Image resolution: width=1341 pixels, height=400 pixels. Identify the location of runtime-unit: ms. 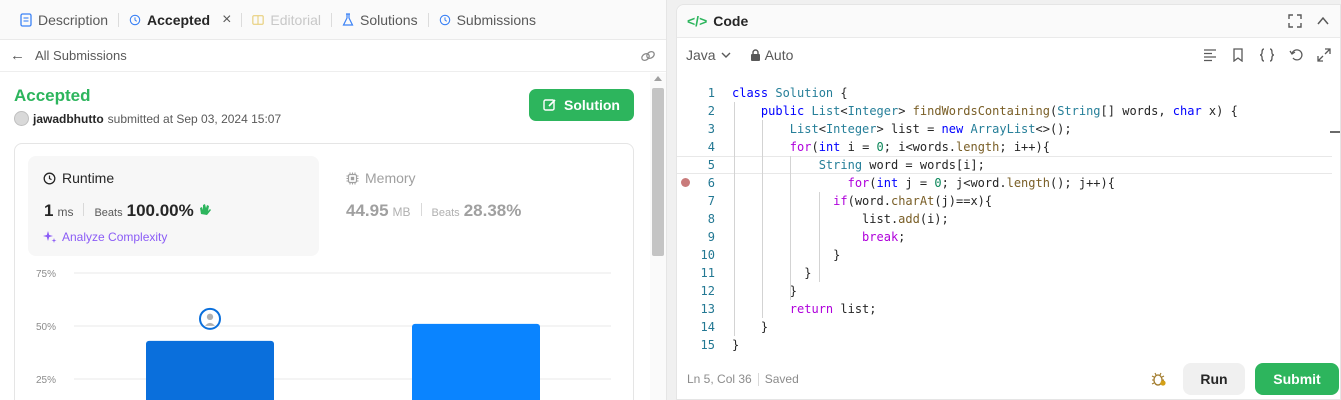
(65, 212).